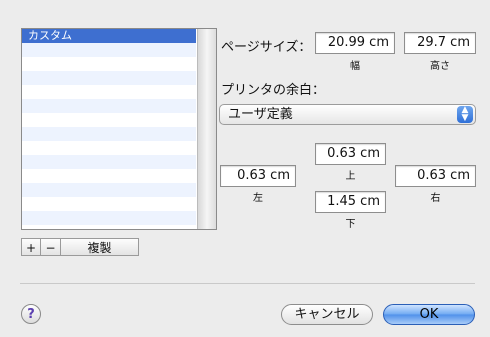  What do you see at coordinates (465, 114) in the screenshot?
I see `select-arrows-icon: ▲ ▼` at bounding box center [465, 114].